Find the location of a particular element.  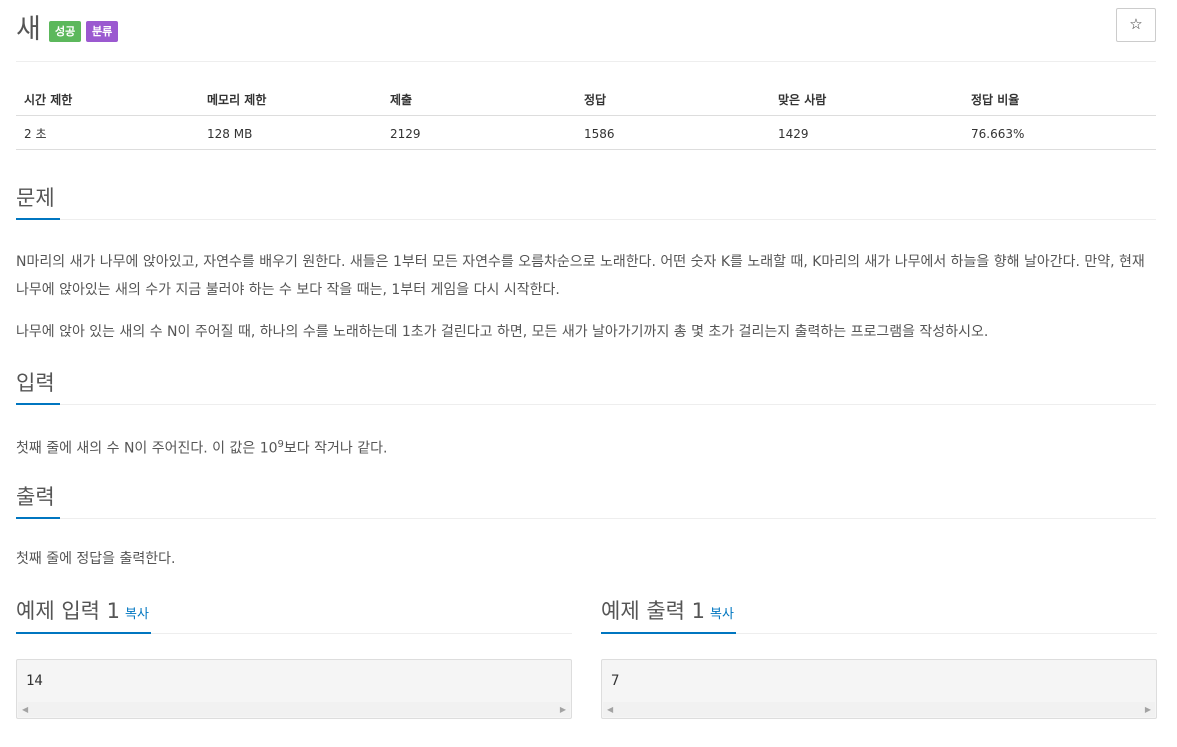

table-header-row: 시간 제한 메모리 제한 제출 정답 맞은 사람 정답 비율 is located at coordinates (586, 100).